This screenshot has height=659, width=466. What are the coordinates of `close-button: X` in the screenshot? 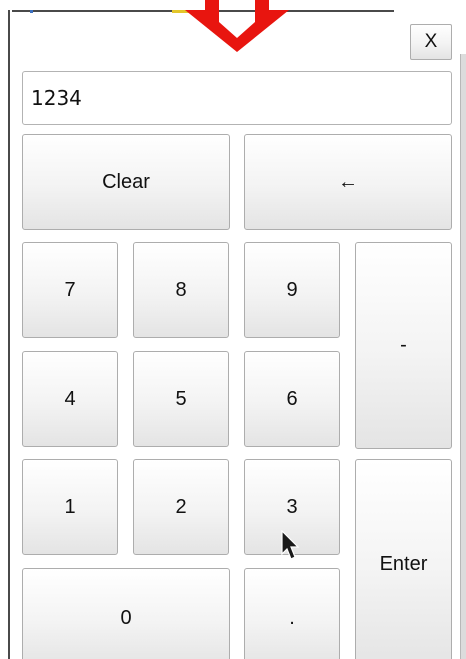 It's located at (431, 42).